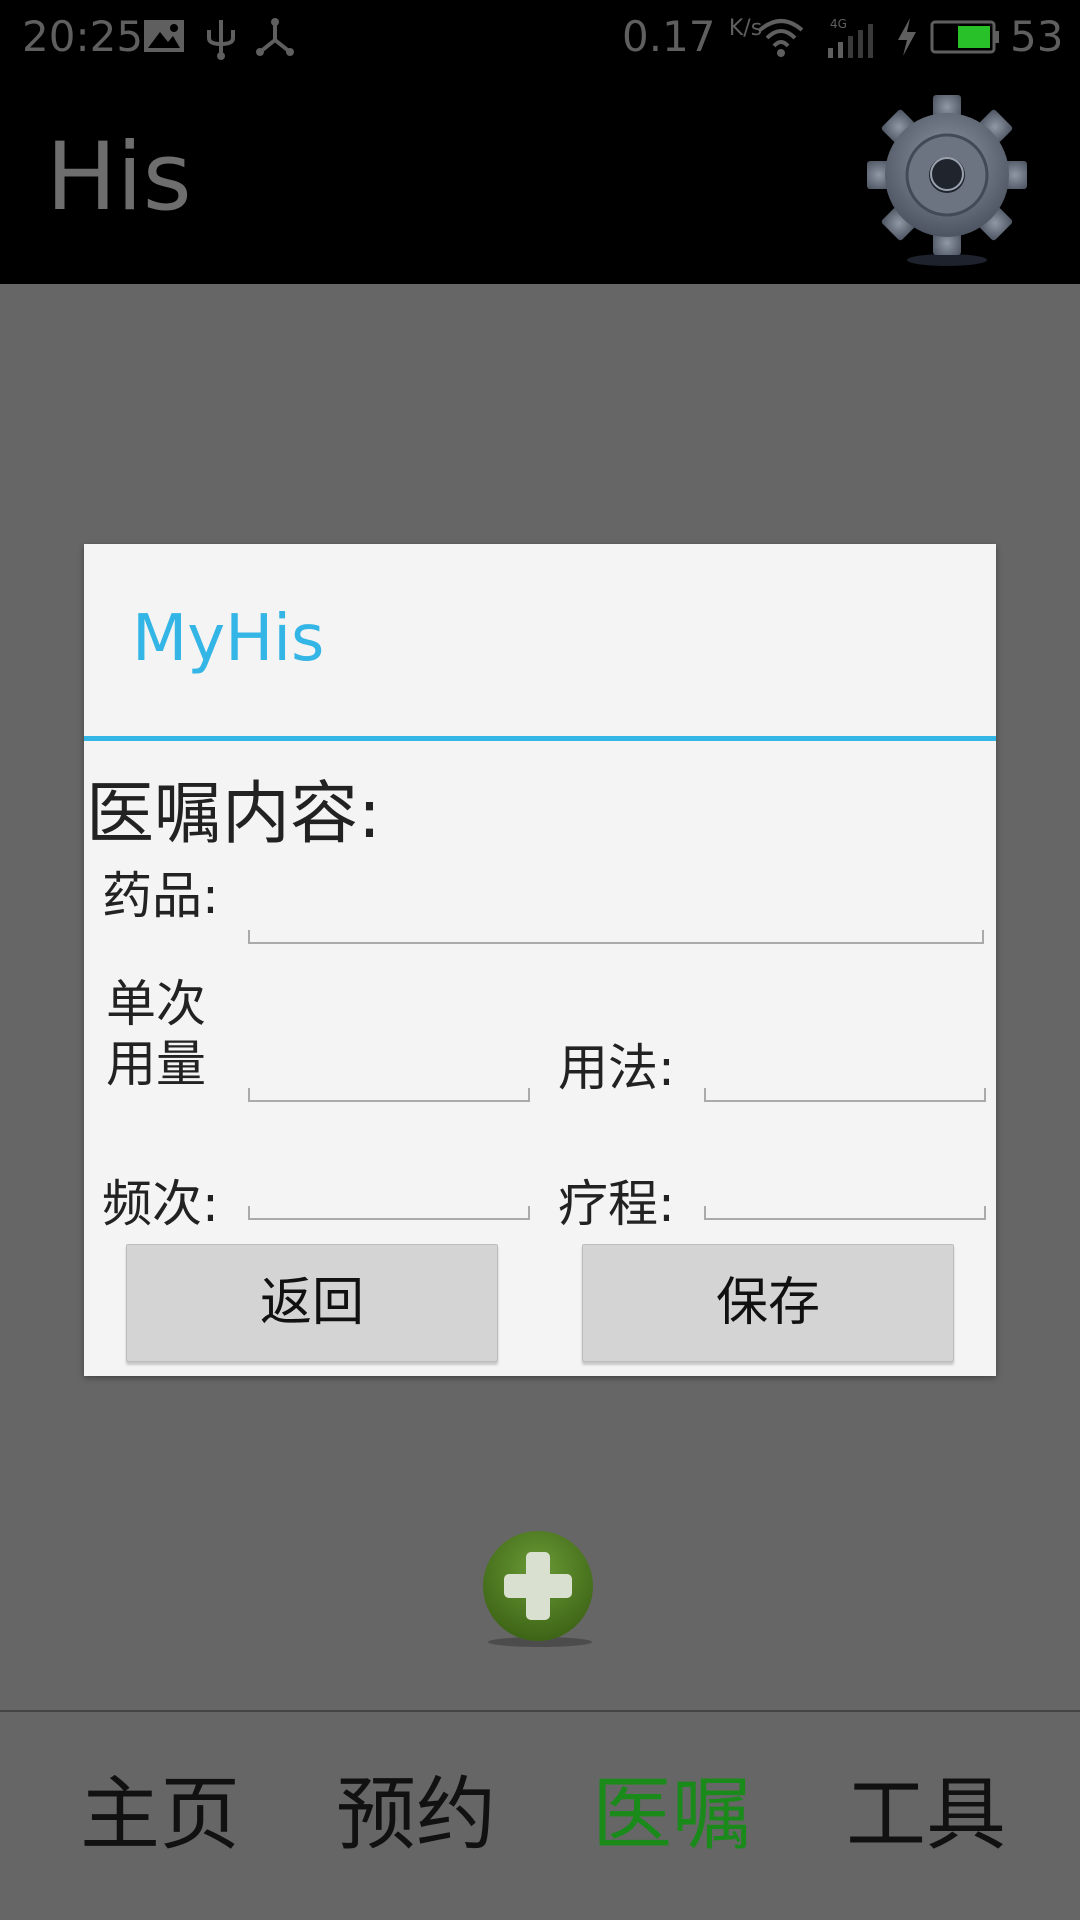 Image resolution: width=1080 pixels, height=1920 pixels. Describe the element at coordinates (540, 38) in the screenshot. I see `status-bar: 20:25 0.17 K/s 4G 53` at that location.